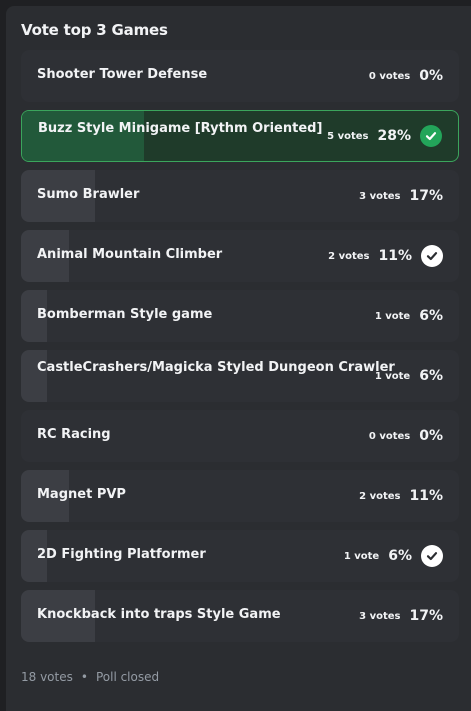  I want to click on answer-percent: 28%, so click(394, 136).